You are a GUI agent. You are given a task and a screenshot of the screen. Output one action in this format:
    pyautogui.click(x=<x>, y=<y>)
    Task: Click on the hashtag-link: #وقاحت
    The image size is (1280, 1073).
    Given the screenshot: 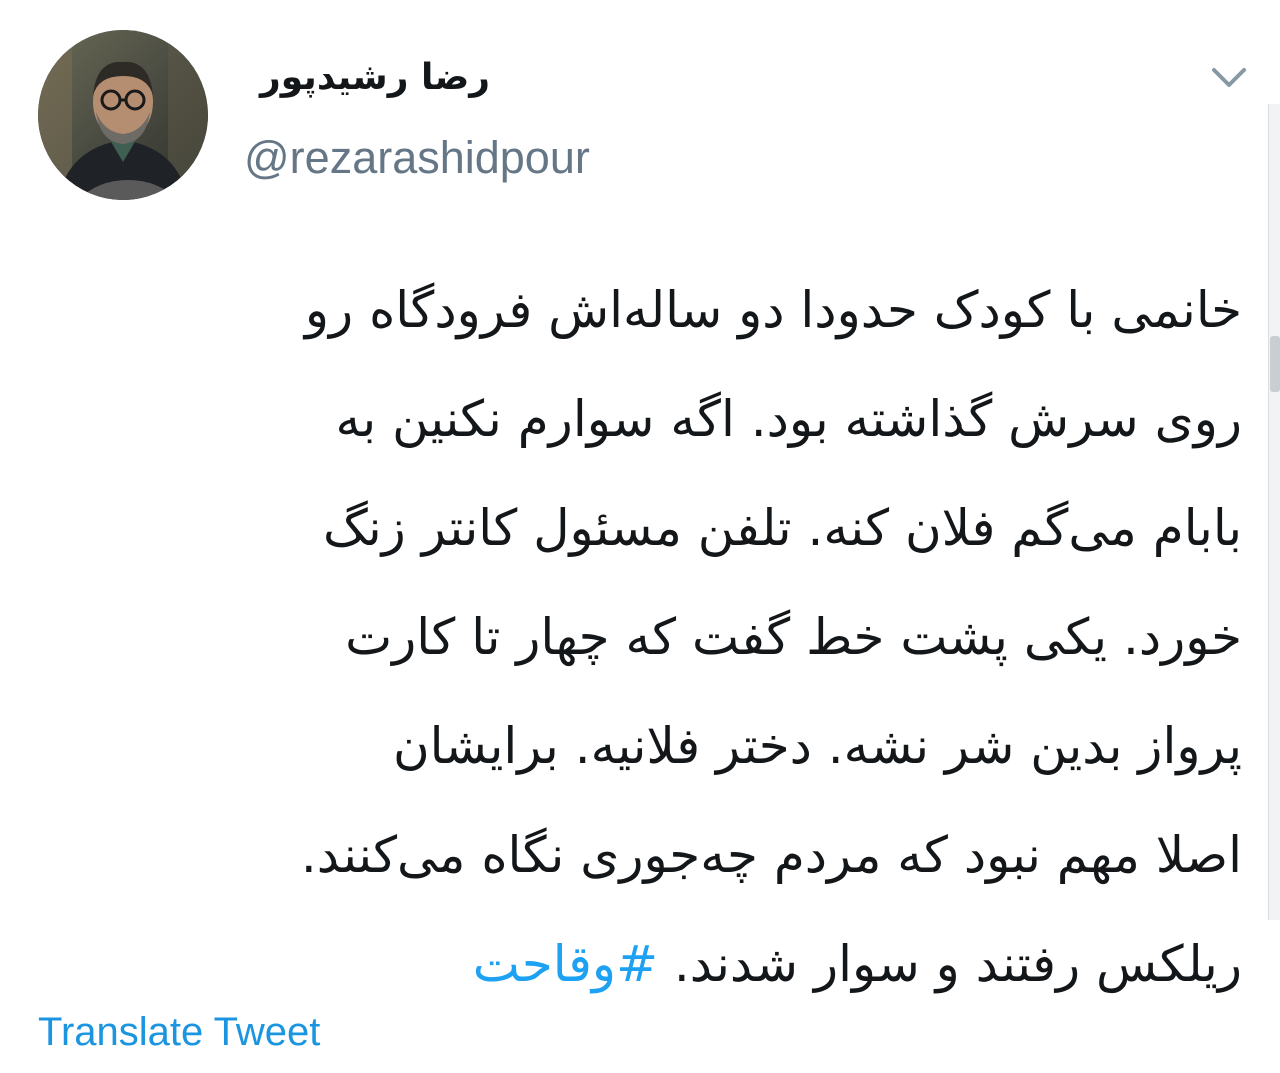 What is the action you would take?
    pyautogui.click(x=565, y=964)
    